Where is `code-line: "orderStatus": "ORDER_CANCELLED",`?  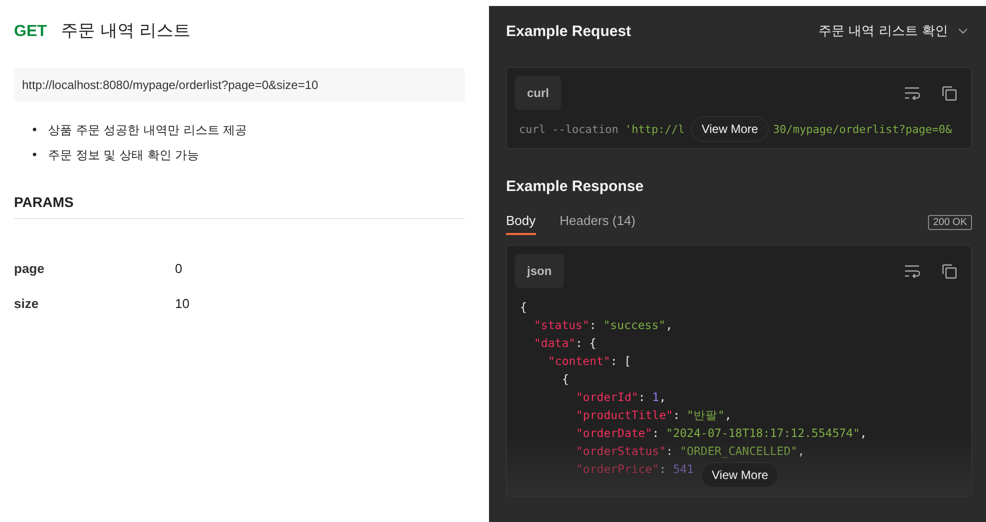
code-line: "orderStatus": "ORDER_CANCELLED", is located at coordinates (690, 451).